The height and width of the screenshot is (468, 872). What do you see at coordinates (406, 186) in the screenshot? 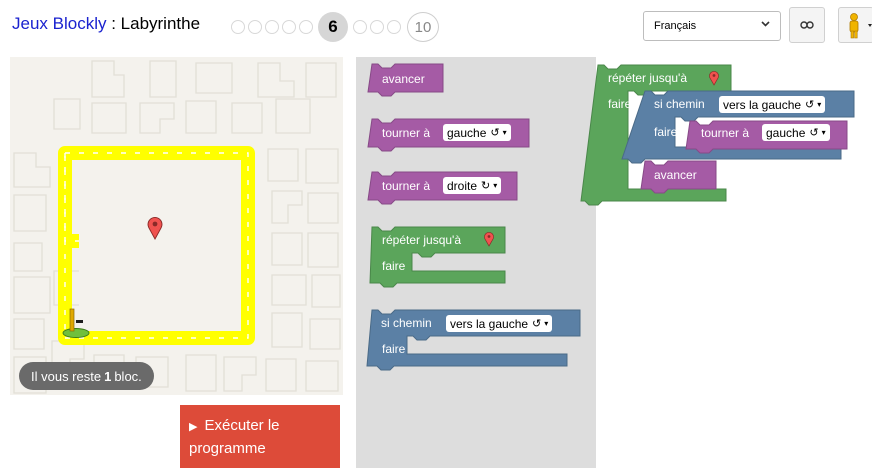
I see `toolbox-turn-right-label: tourner à` at bounding box center [406, 186].